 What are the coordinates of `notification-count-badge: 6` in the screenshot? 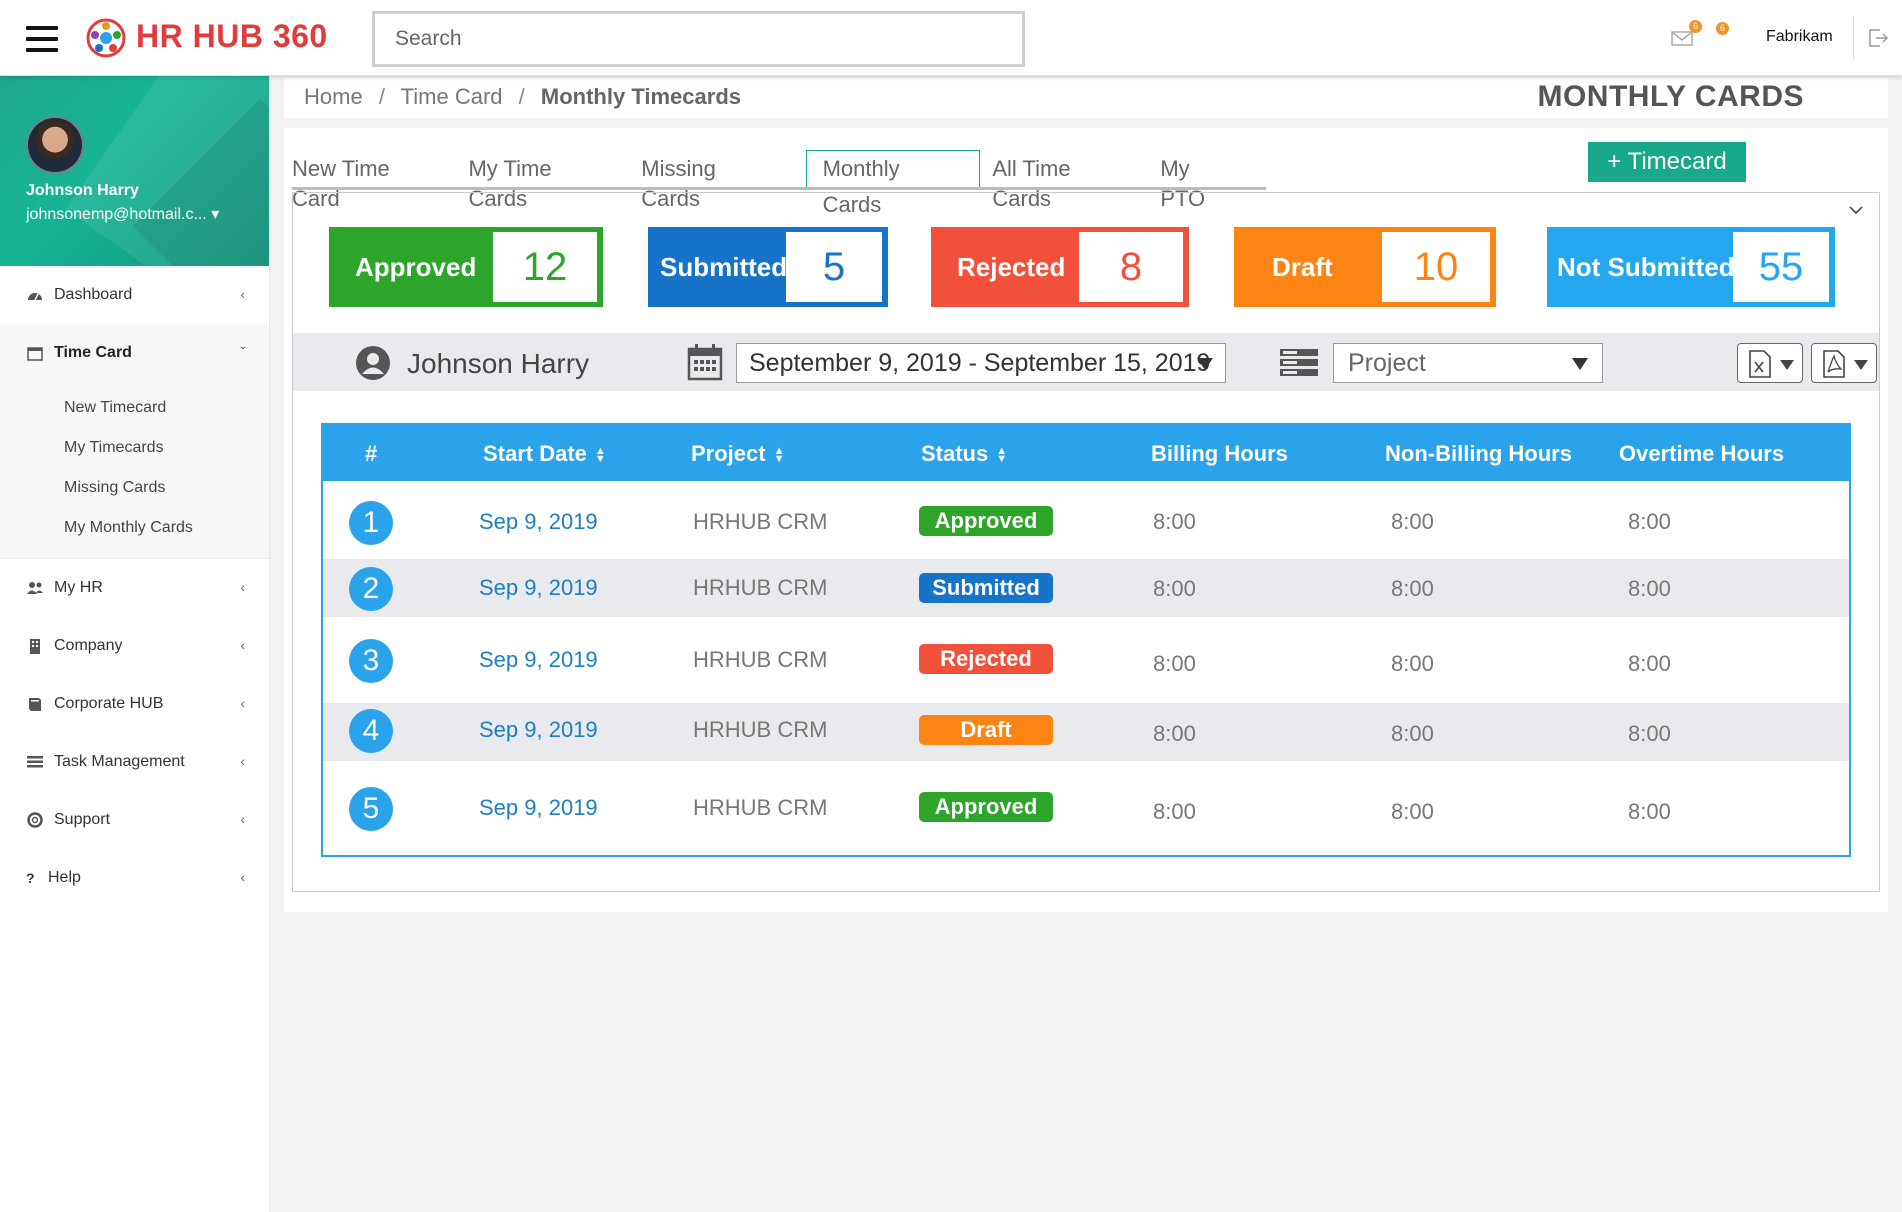 It's located at (1722, 28).